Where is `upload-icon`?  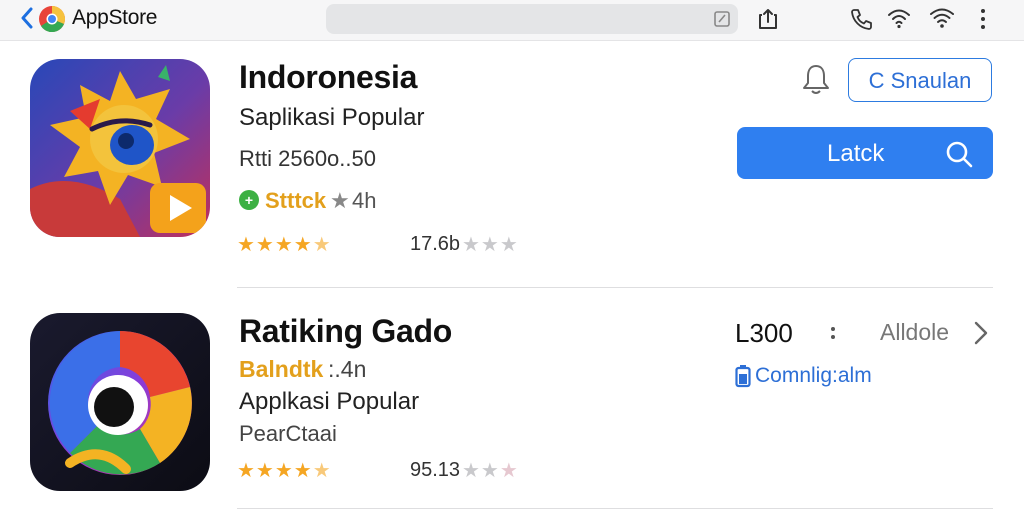
upload-icon is located at coordinates (768, 19).